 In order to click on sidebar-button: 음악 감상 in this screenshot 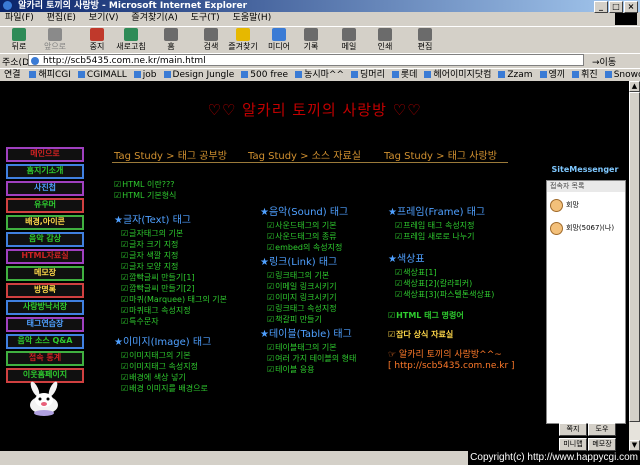, I will do `click(45, 239)`.